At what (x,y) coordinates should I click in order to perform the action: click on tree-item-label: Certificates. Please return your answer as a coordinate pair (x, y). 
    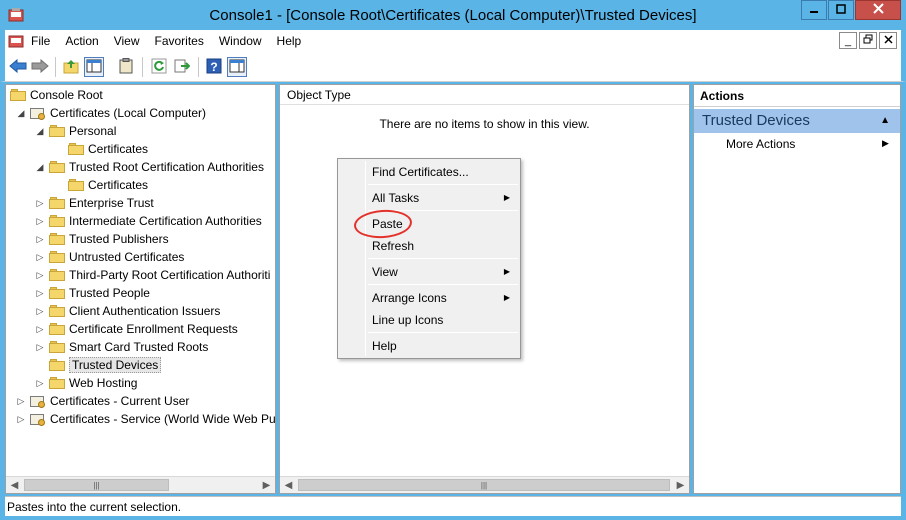
    Looking at the image, I should click on (118, 149).